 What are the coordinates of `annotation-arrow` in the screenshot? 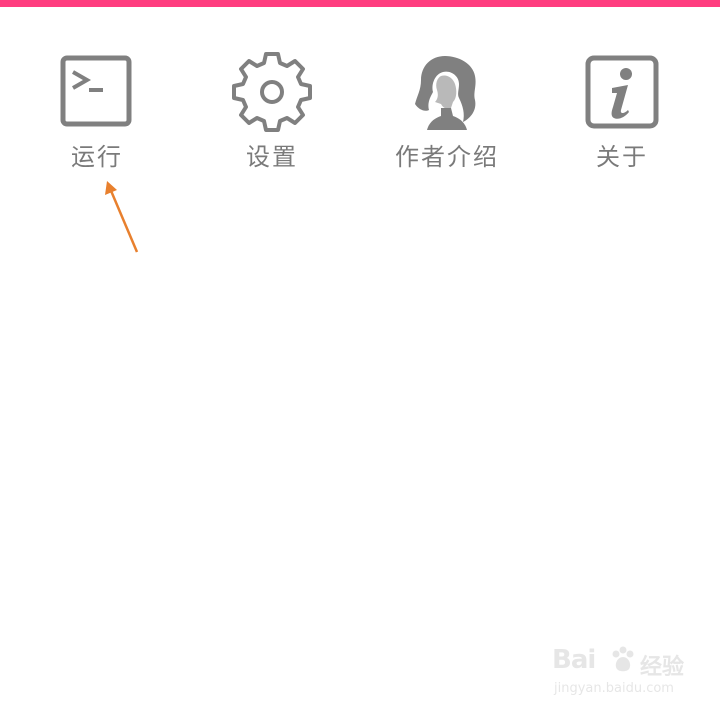 It's located at (122, 217).